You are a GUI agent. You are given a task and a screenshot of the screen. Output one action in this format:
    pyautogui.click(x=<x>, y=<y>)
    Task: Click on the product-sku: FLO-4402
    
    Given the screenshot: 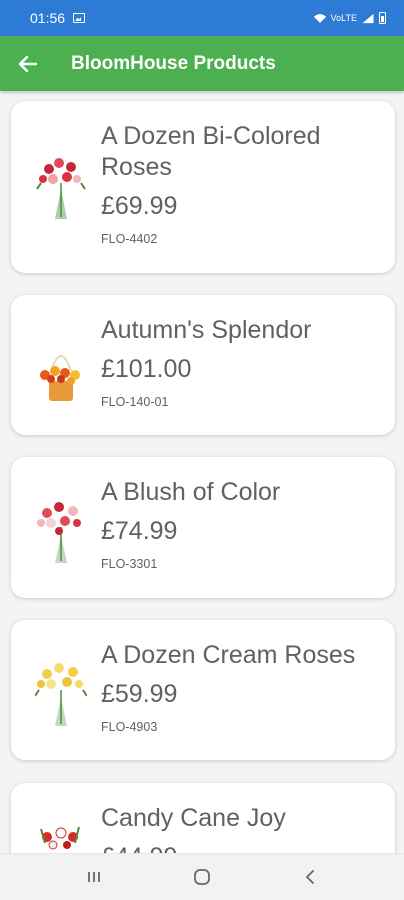 What is the action you would take?
    pyautogui.click(x=129, y=239)
    